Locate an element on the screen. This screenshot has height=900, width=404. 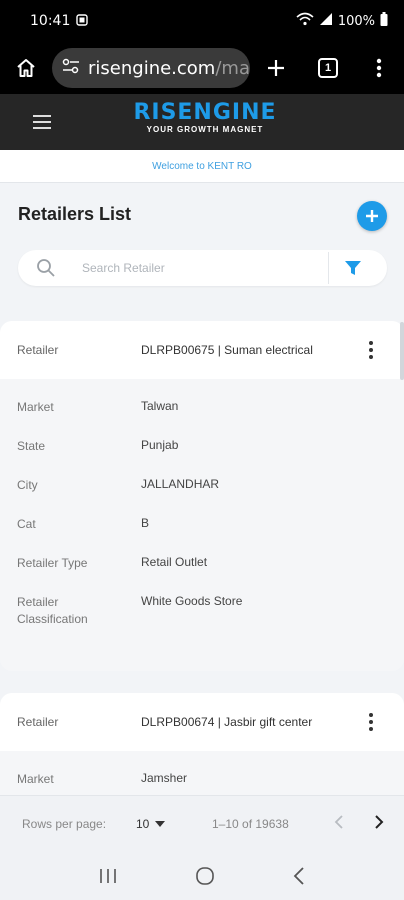
chevron-left-icon is located at coordinates (338, 822).